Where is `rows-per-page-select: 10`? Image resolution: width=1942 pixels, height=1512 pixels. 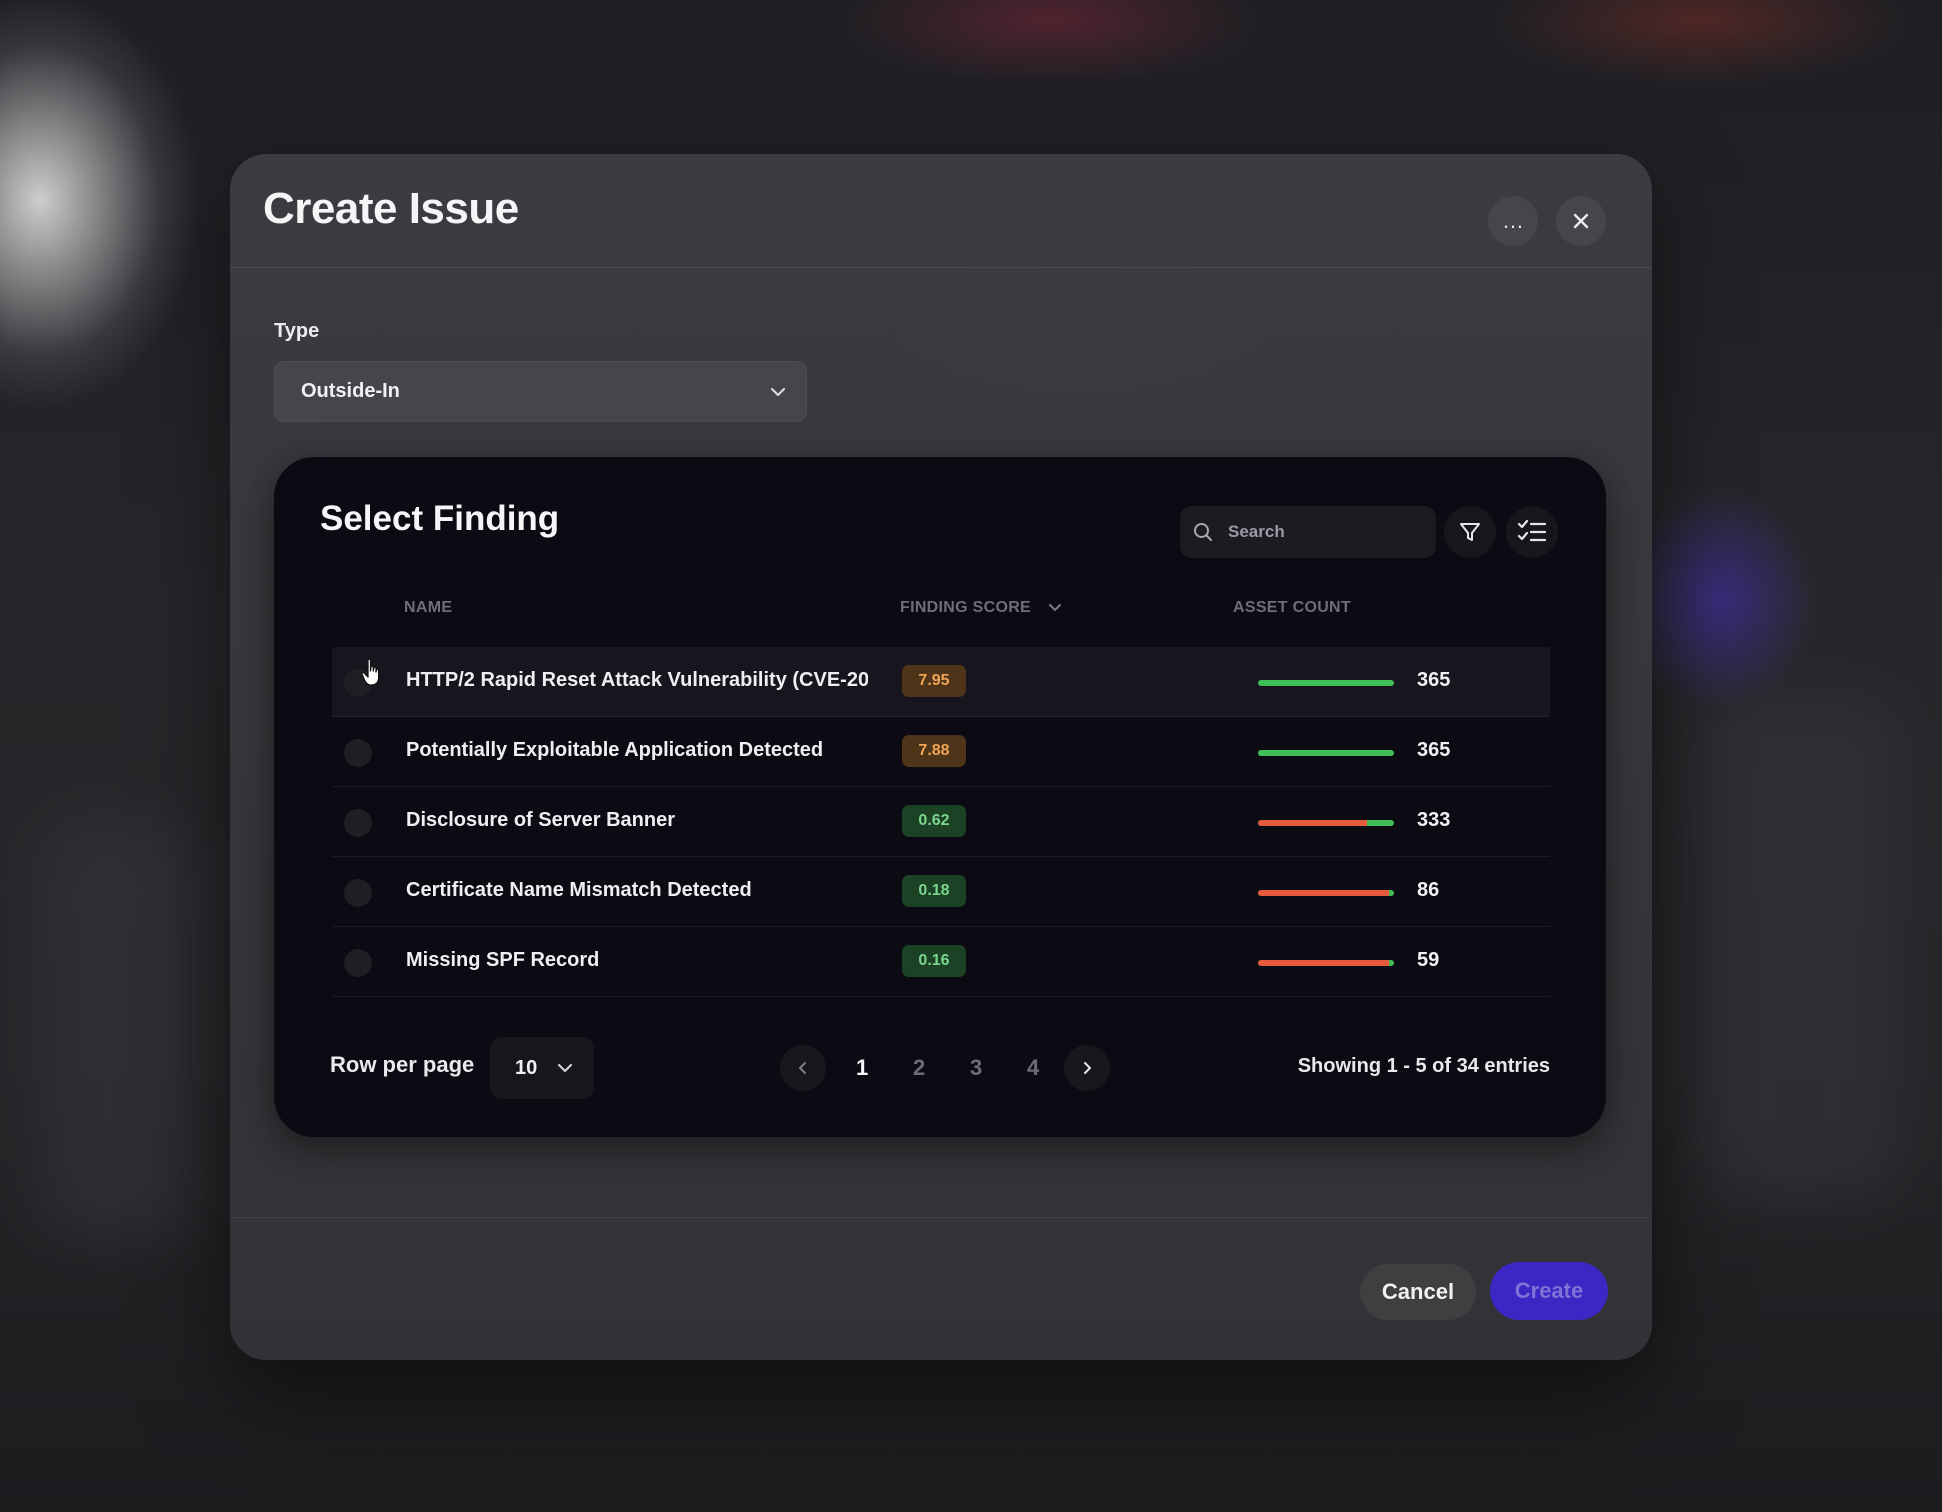 rows-per-page-select: 10 is located at coordinates (542, 1068).